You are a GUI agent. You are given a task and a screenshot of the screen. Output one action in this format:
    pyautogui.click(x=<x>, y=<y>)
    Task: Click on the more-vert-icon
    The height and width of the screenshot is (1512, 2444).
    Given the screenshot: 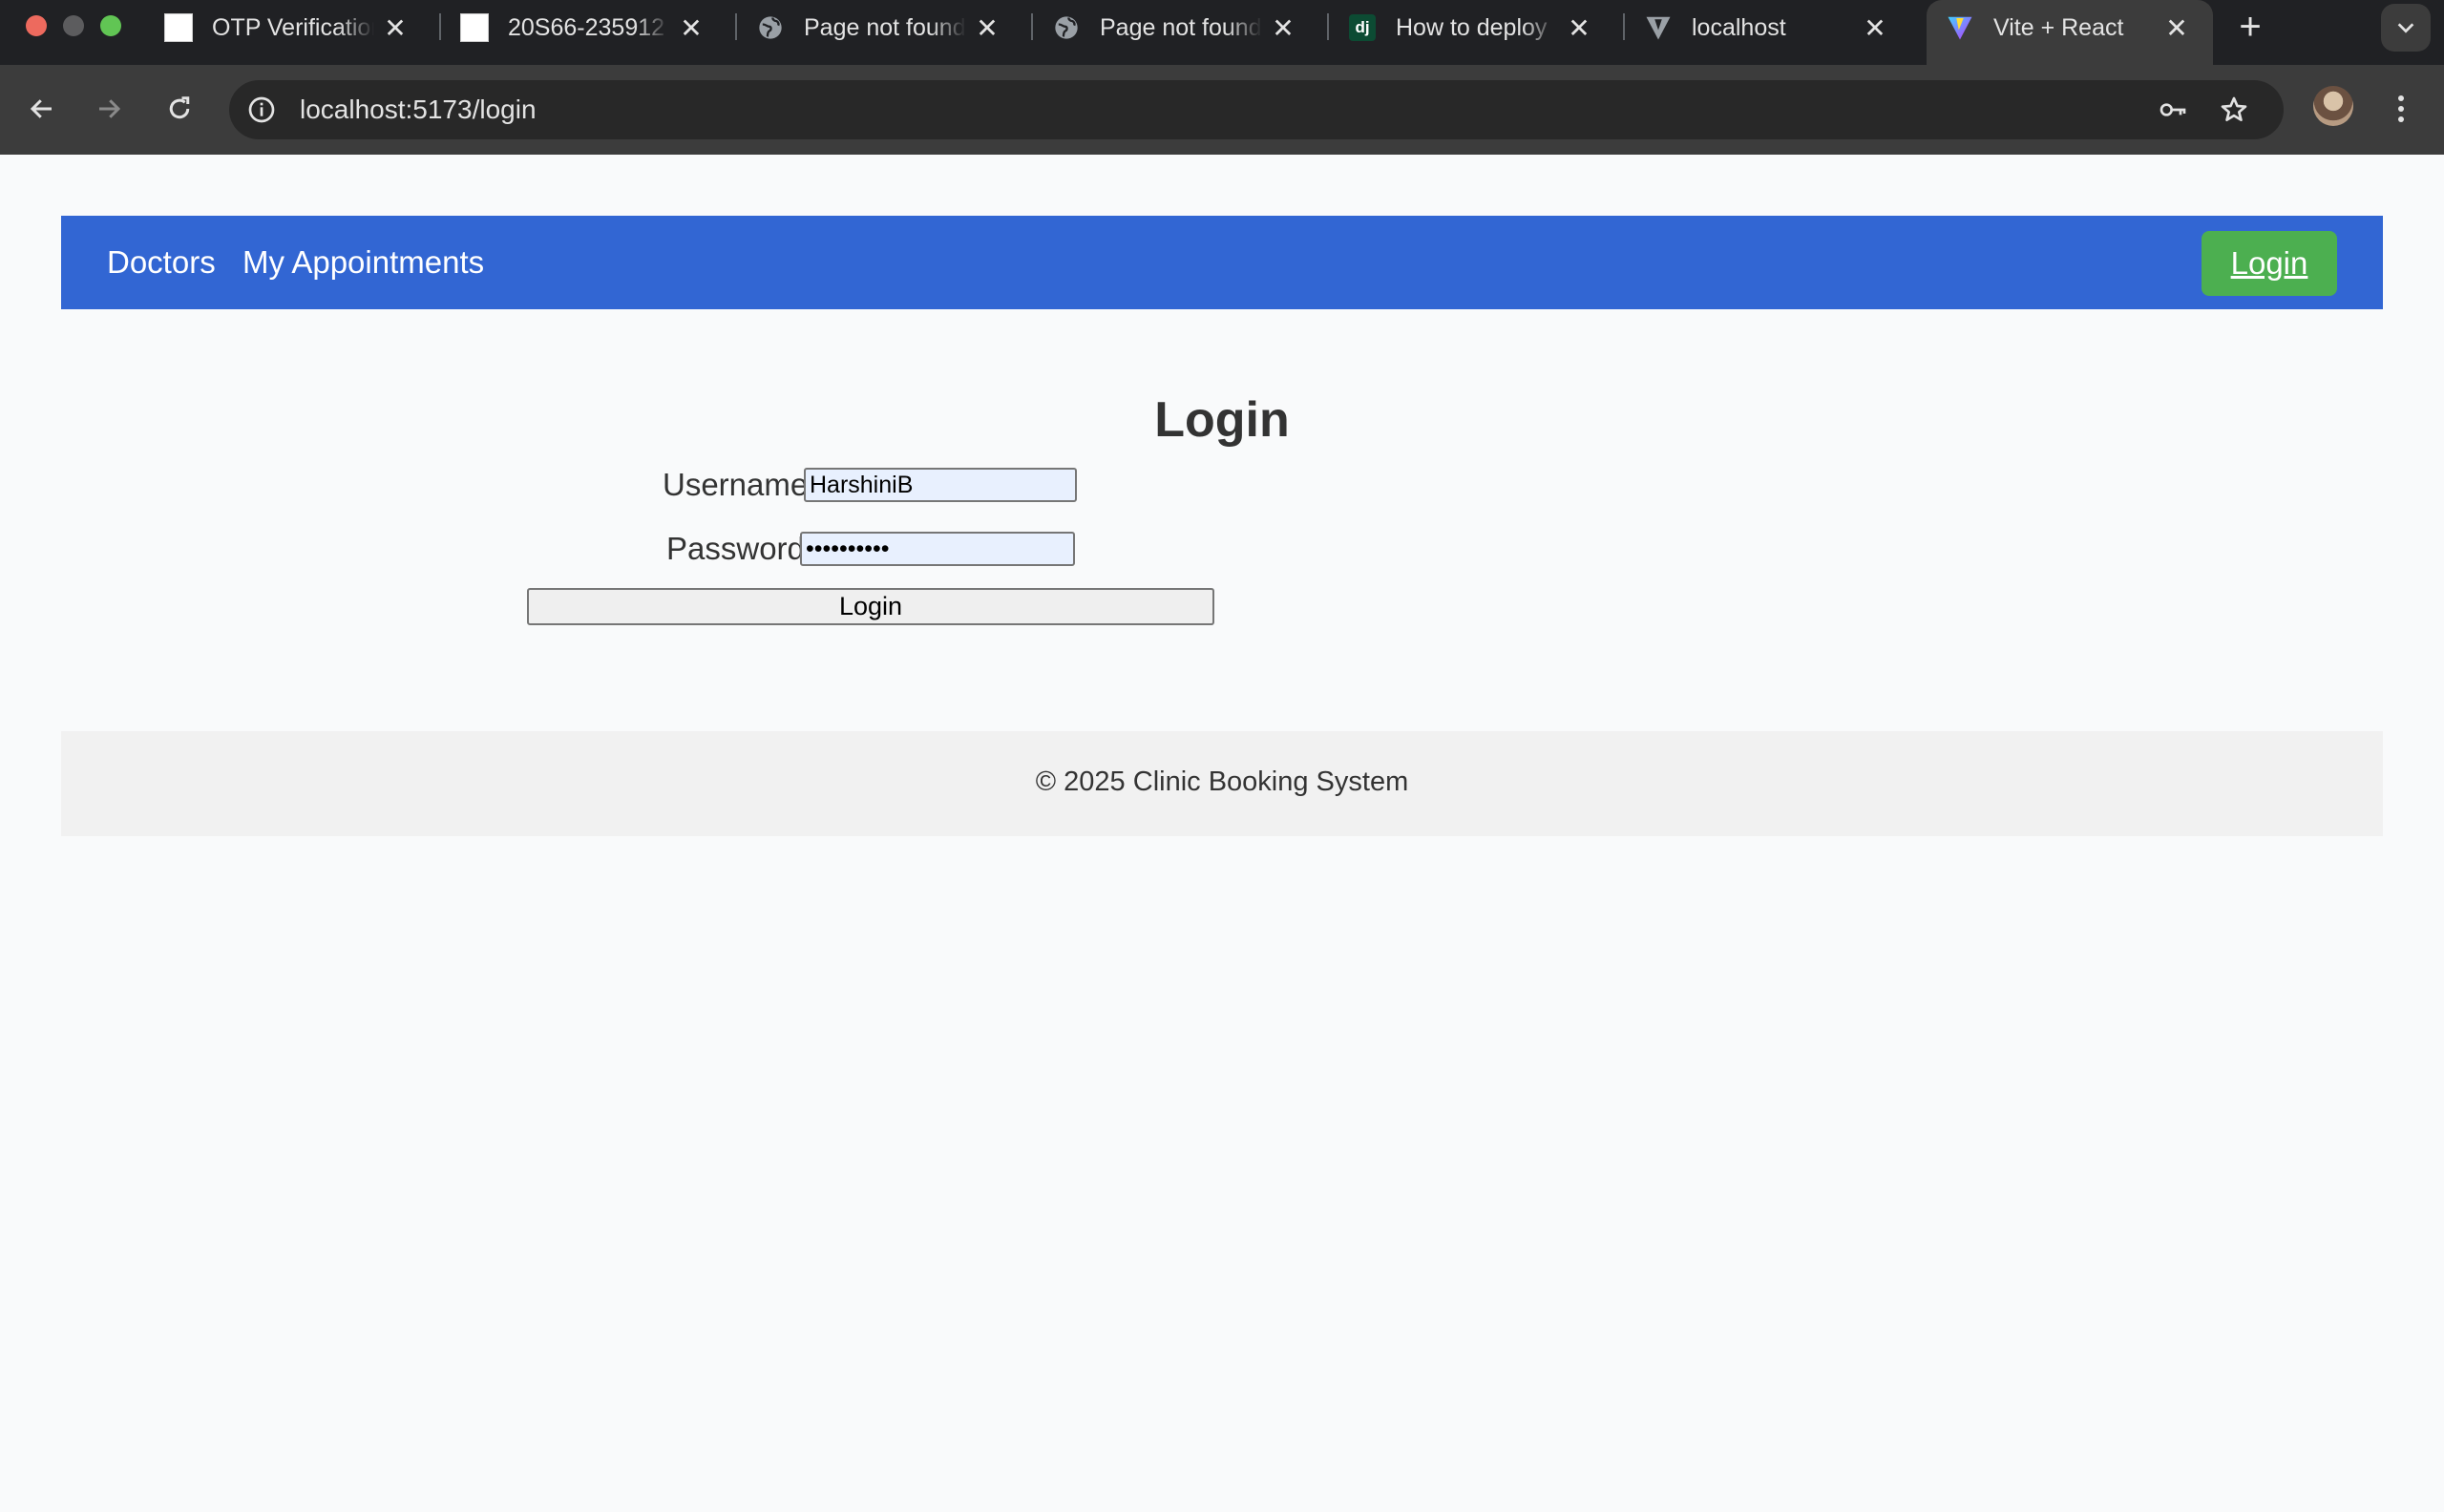 What is the action you would take?
    pyautogui.click(x=2401, y=109)
    